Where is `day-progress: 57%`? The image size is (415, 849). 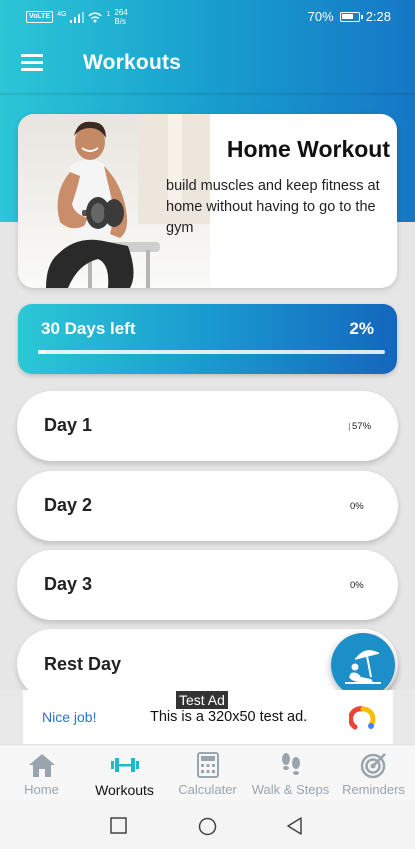 day-progress: 57% is located at coordinates (360, 426).